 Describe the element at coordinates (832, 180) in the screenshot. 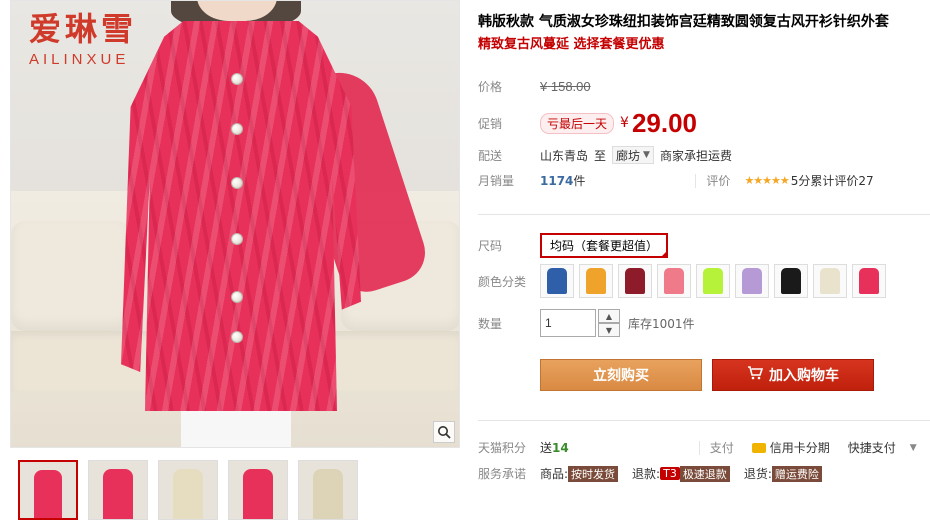

I see `rating-score: 5分累计评价27` at that location.